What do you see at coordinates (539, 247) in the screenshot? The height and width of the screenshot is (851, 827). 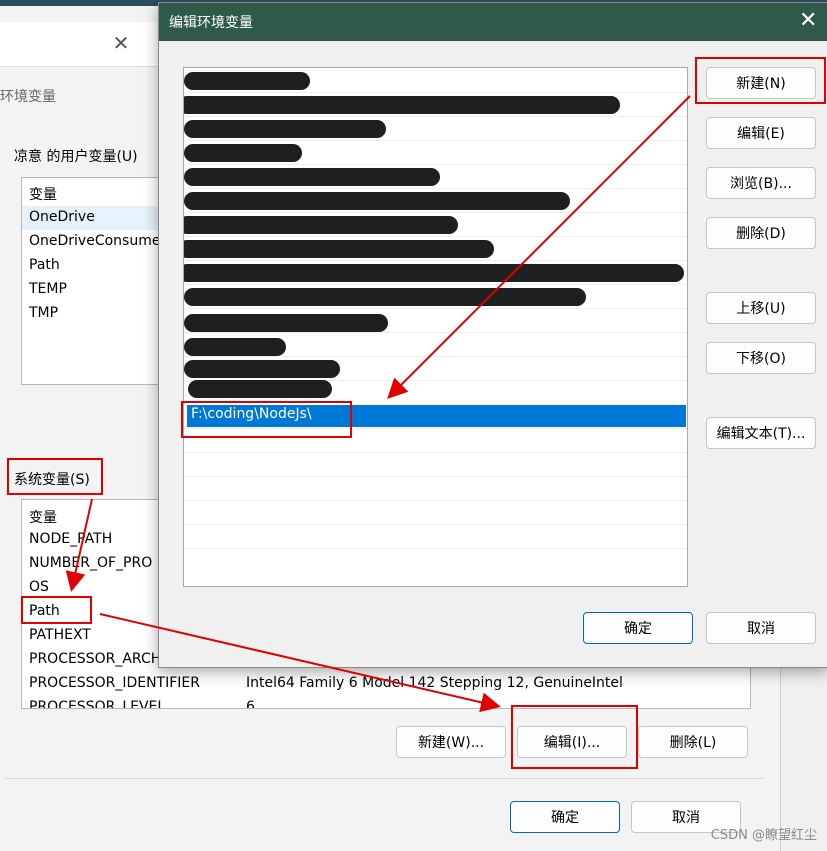 I see `arrow-new-to-entry` at bounding box center [539, 247].